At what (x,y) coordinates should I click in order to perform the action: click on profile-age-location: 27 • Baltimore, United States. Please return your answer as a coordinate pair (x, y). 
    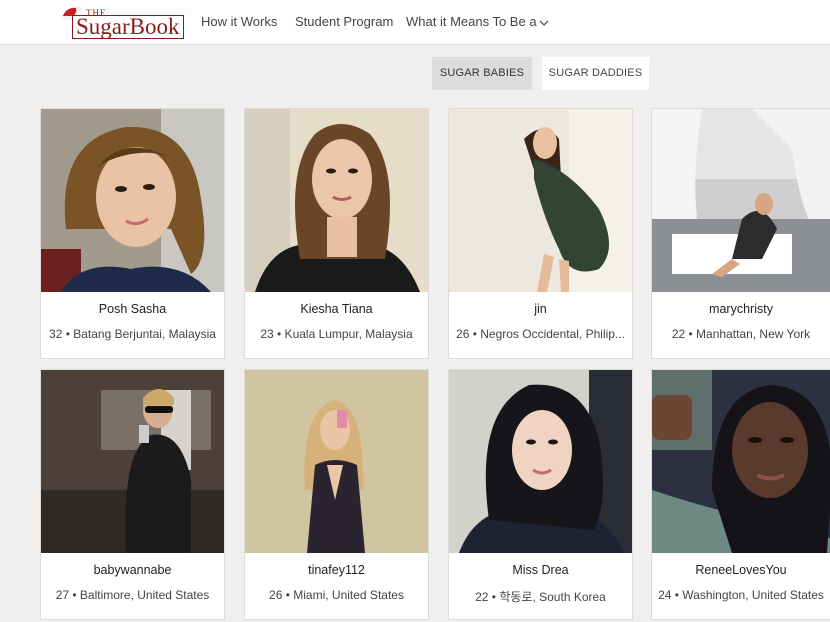
    Looking at the image, I should click on (132, 595).